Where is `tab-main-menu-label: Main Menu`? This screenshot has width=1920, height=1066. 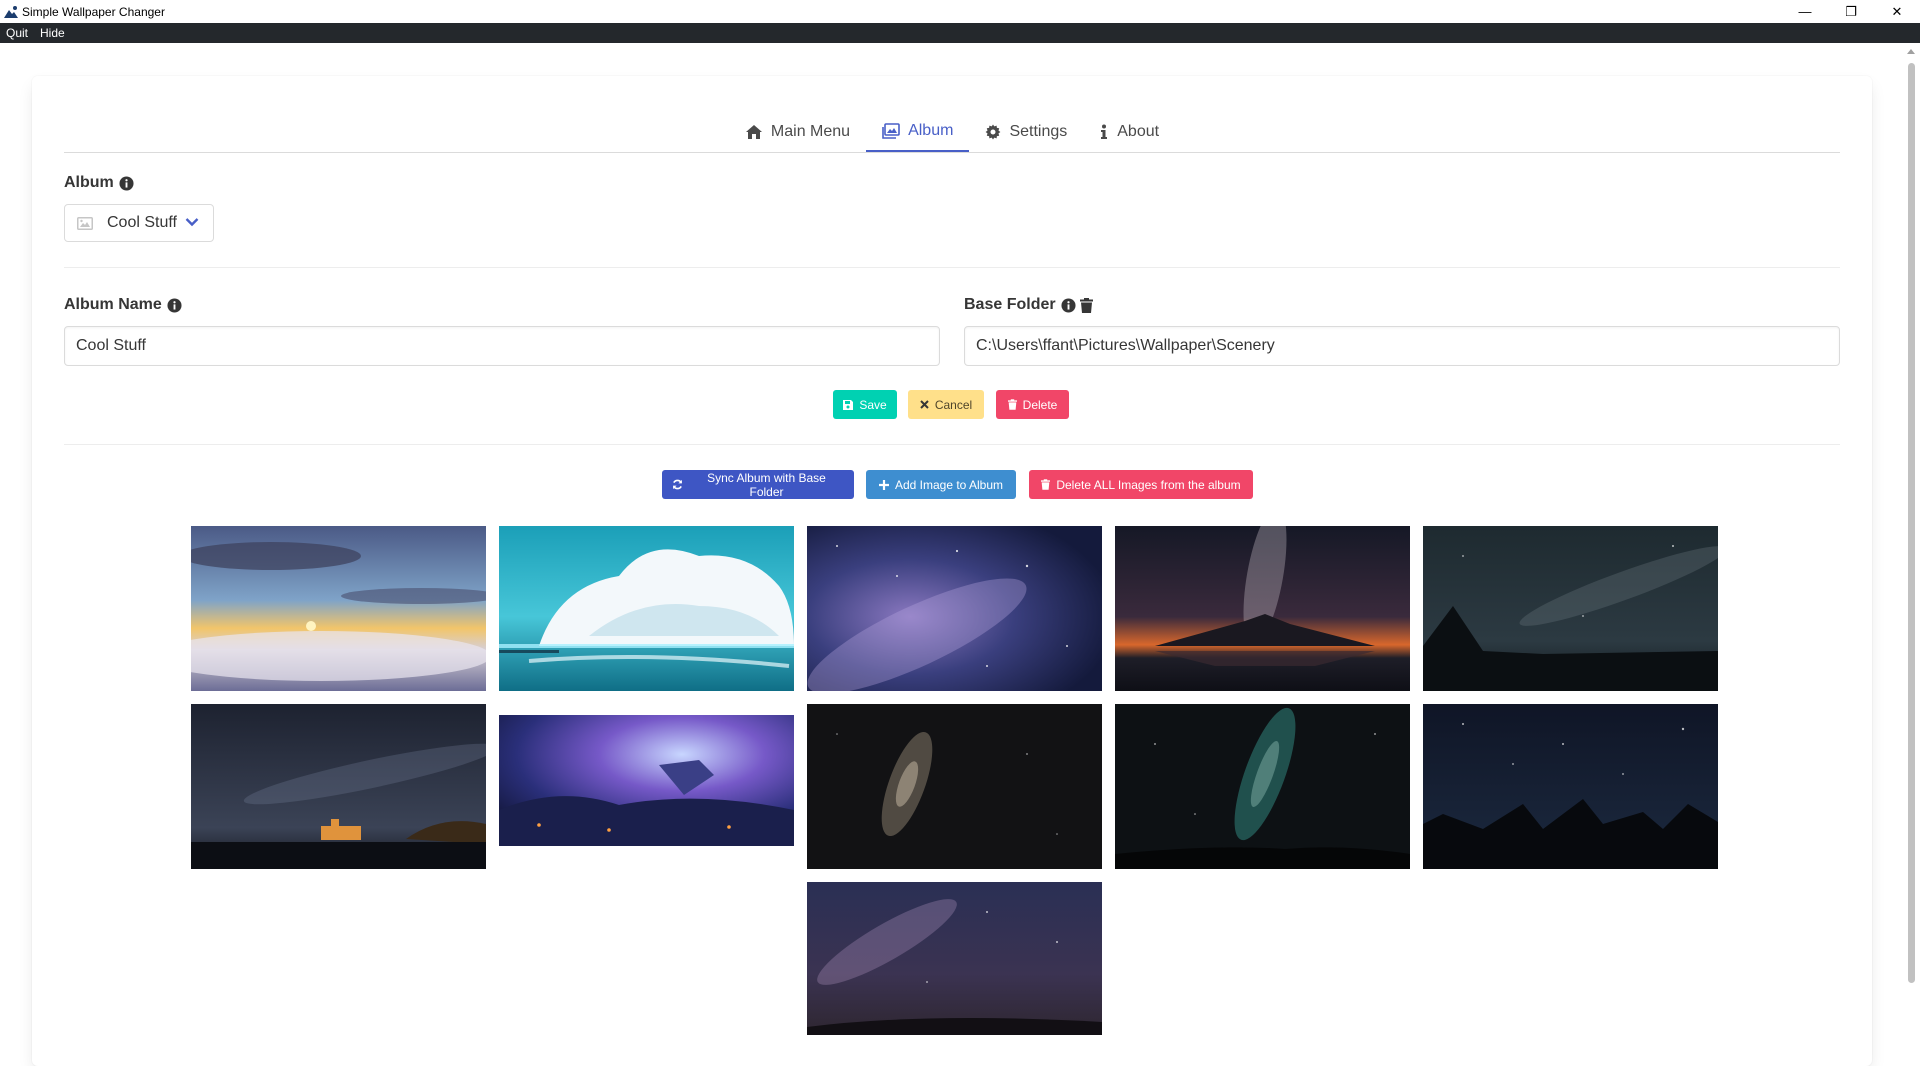
tab-main-menu-label: Main Menu is located at coordinates (810, 131).